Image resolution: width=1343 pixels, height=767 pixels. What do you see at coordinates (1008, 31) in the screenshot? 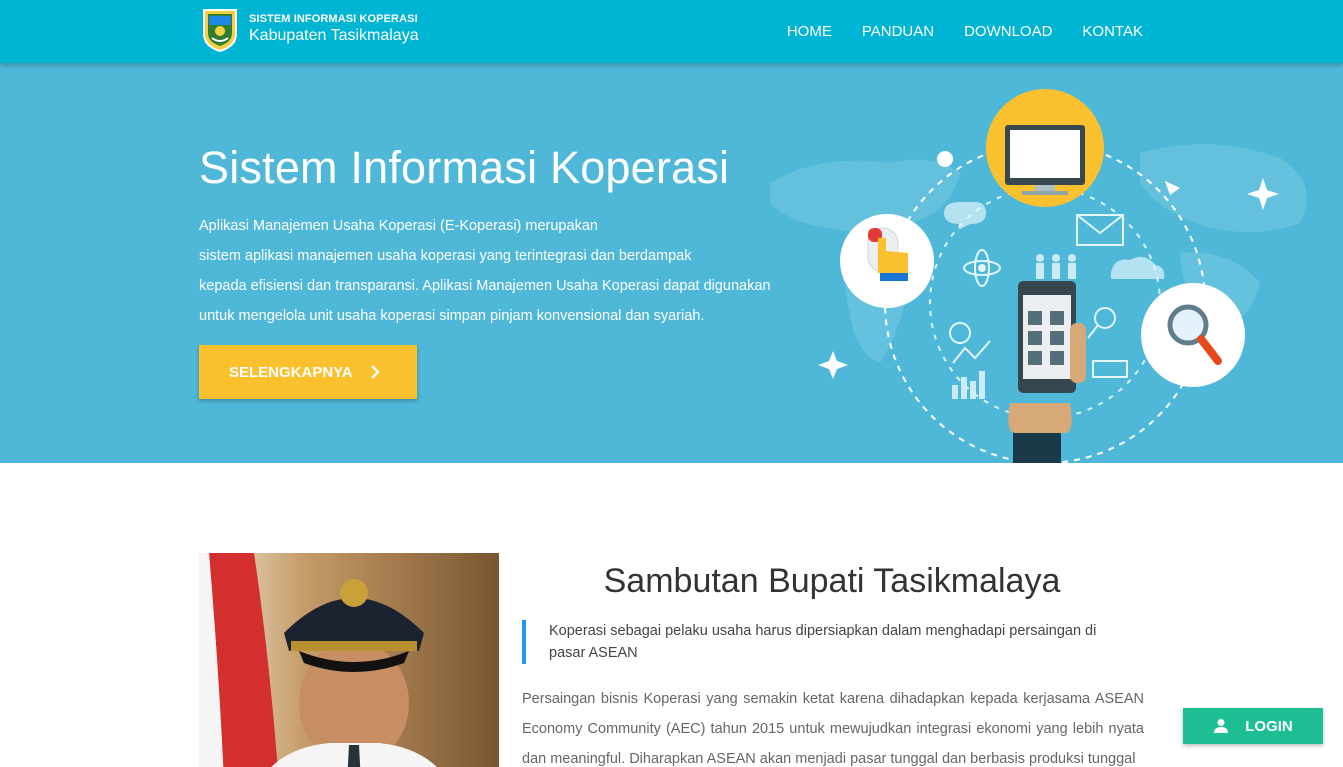
I see `nav-download: DOWNLOAD` at bounding box center [1008, 31].